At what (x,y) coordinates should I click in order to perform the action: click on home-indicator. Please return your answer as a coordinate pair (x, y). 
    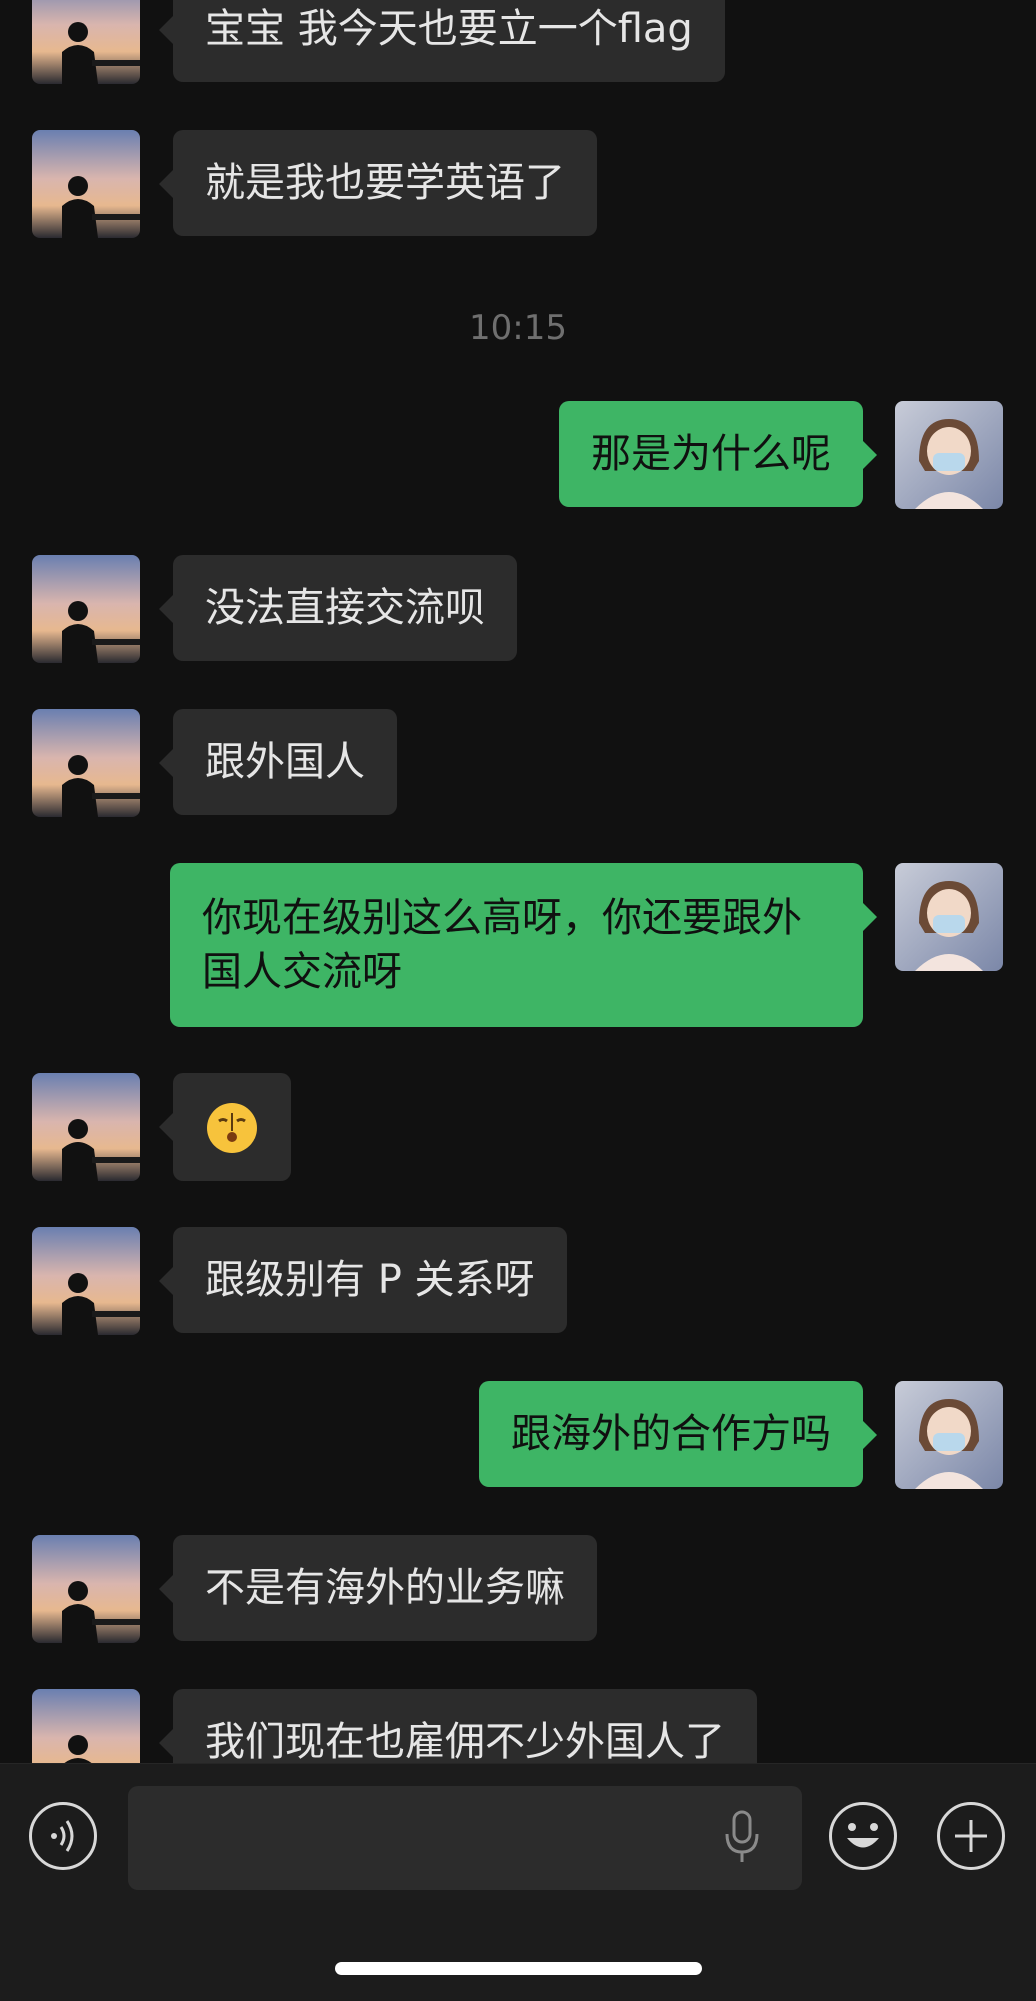
    Looking at the image, I should click on (518, 1968).